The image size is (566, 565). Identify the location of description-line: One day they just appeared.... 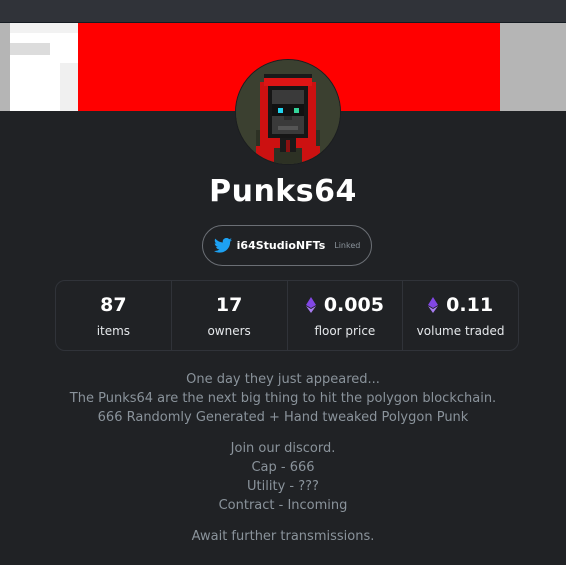
(283, 379).